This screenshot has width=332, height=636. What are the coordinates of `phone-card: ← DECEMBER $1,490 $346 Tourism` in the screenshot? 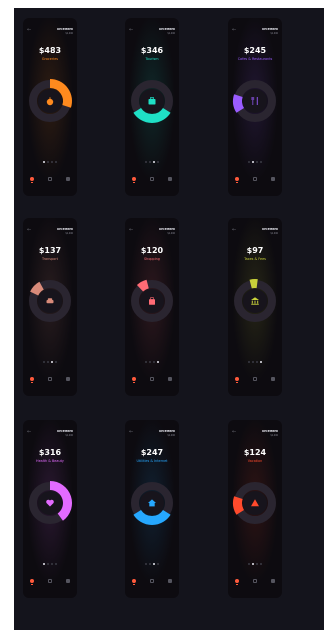 It's located at (152, 107).